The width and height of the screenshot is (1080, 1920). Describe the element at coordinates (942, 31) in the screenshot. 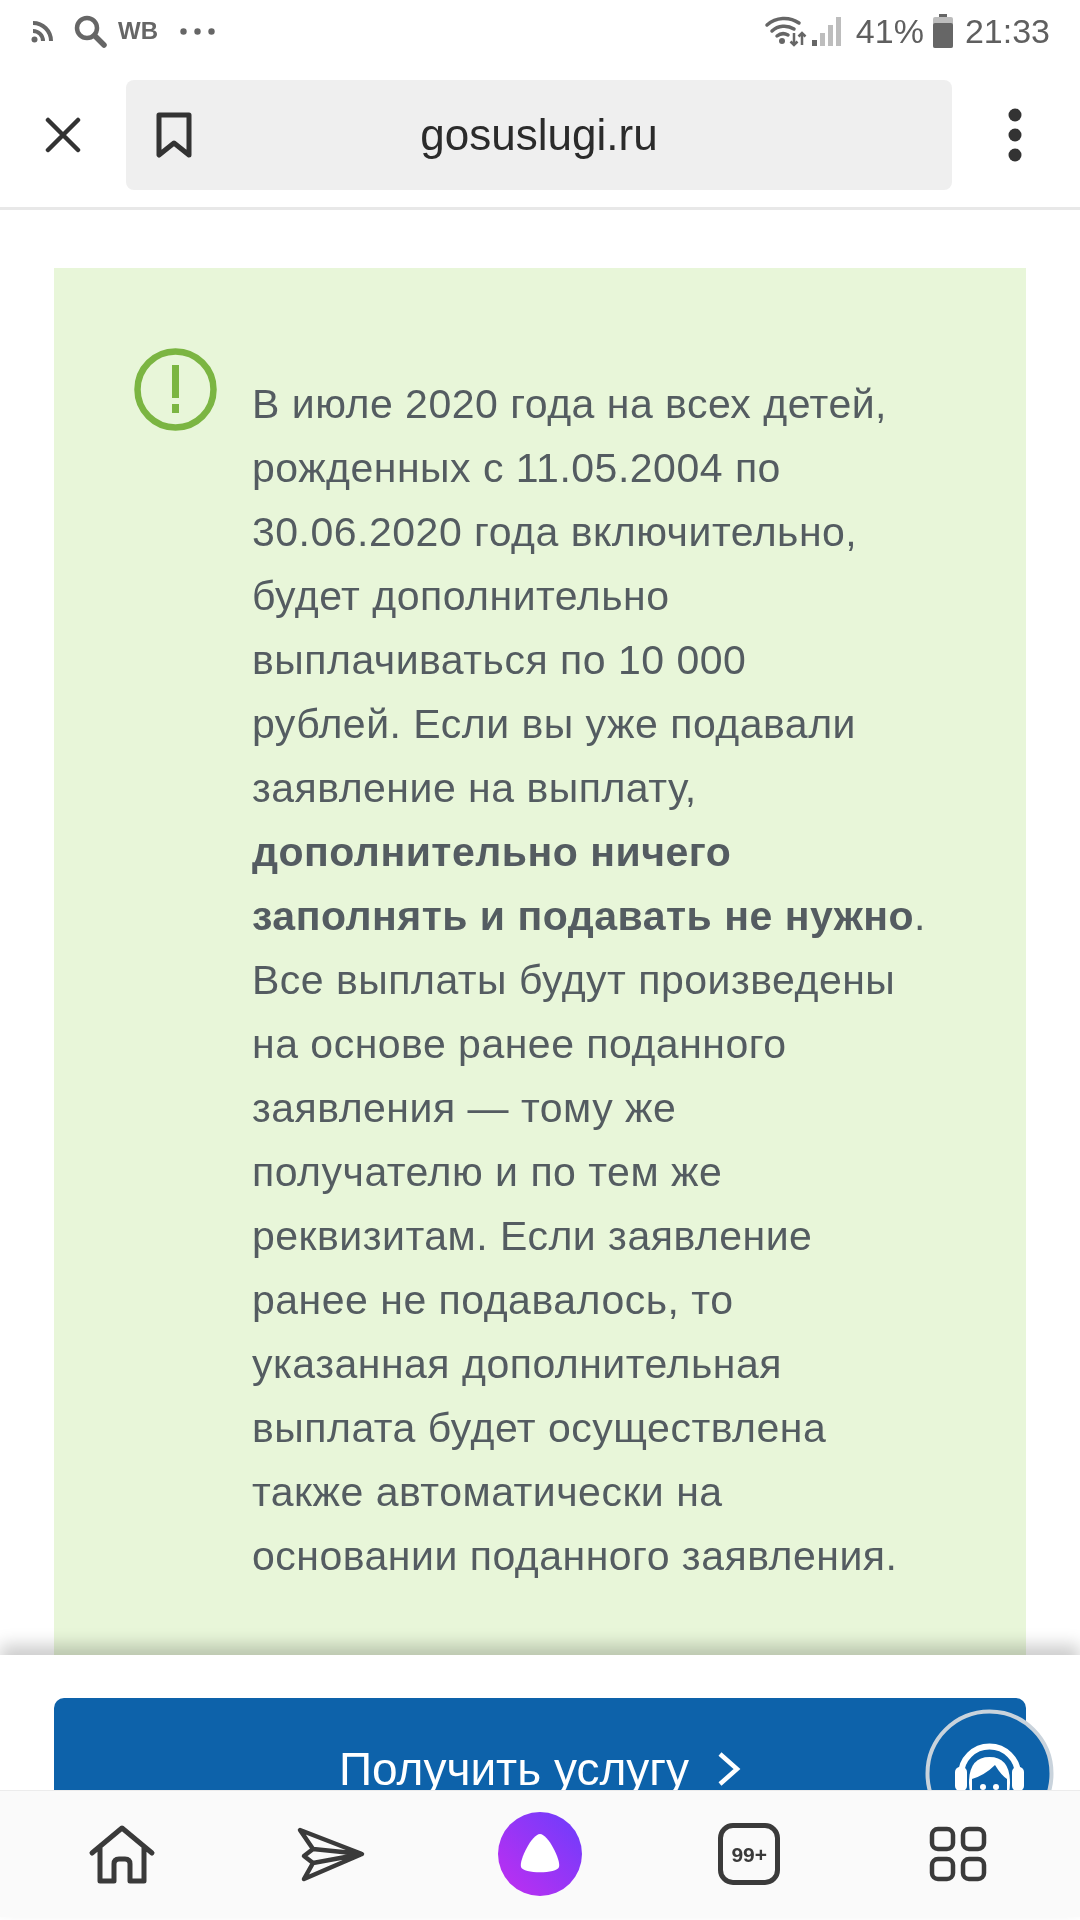

I see `battery-icon` at that location.